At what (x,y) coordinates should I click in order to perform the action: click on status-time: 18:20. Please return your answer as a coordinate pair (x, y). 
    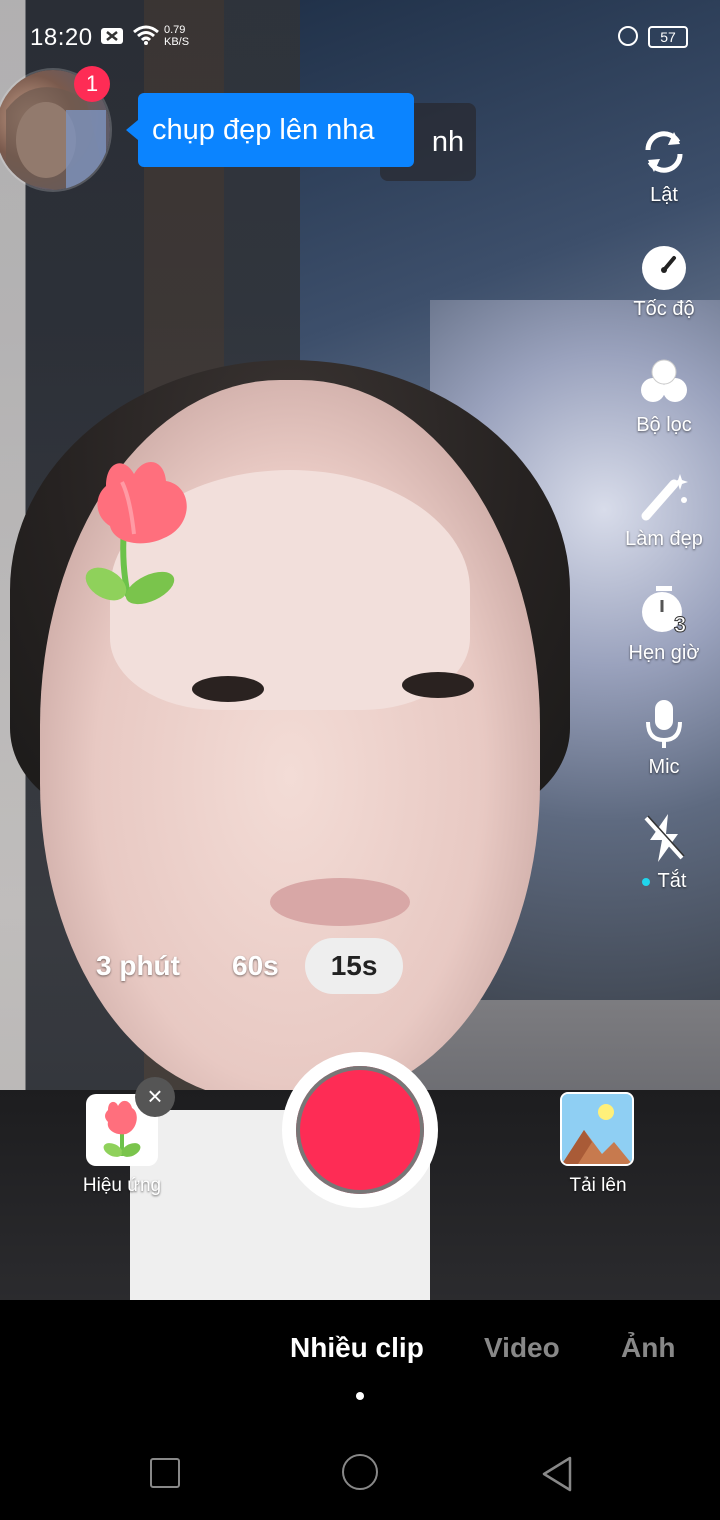
    Looking at the image, I should click on (61, 37).